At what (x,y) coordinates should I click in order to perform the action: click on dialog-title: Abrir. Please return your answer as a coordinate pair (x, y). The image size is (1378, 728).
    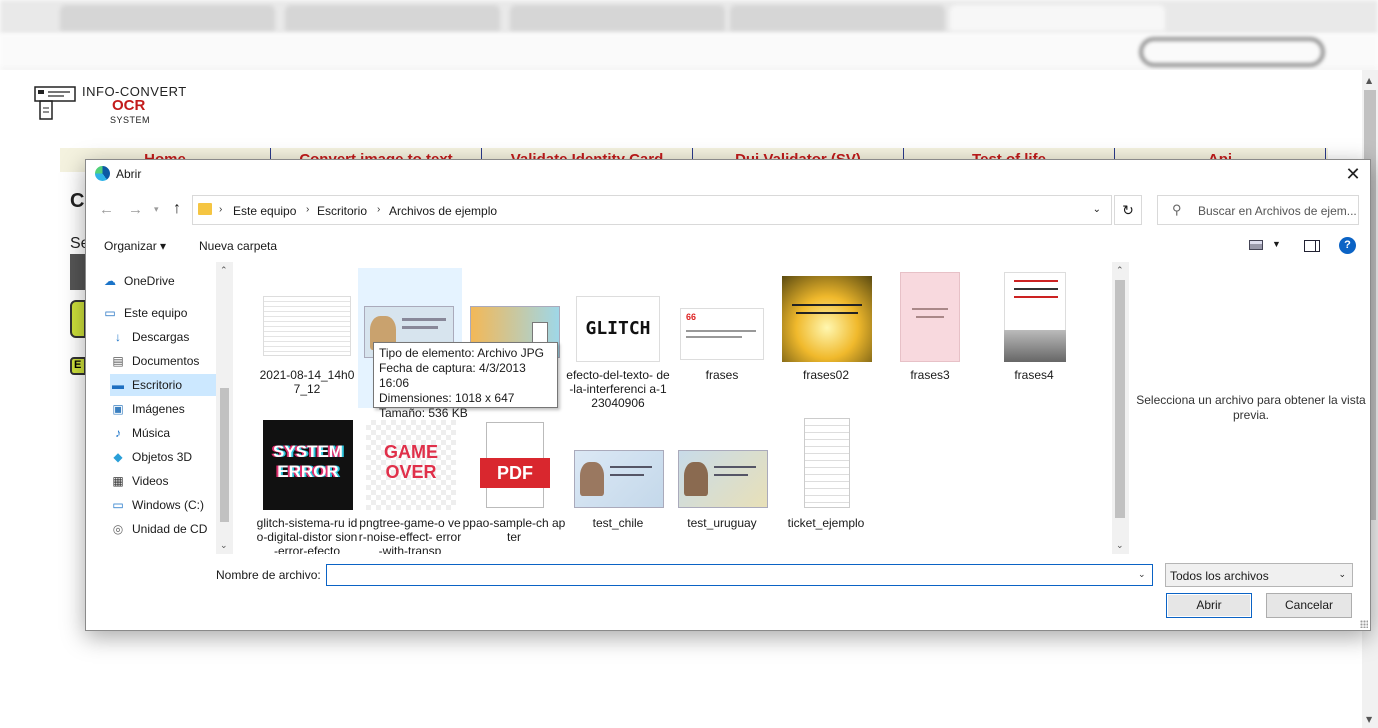
    Looking at the image, I should click on (129, 174).